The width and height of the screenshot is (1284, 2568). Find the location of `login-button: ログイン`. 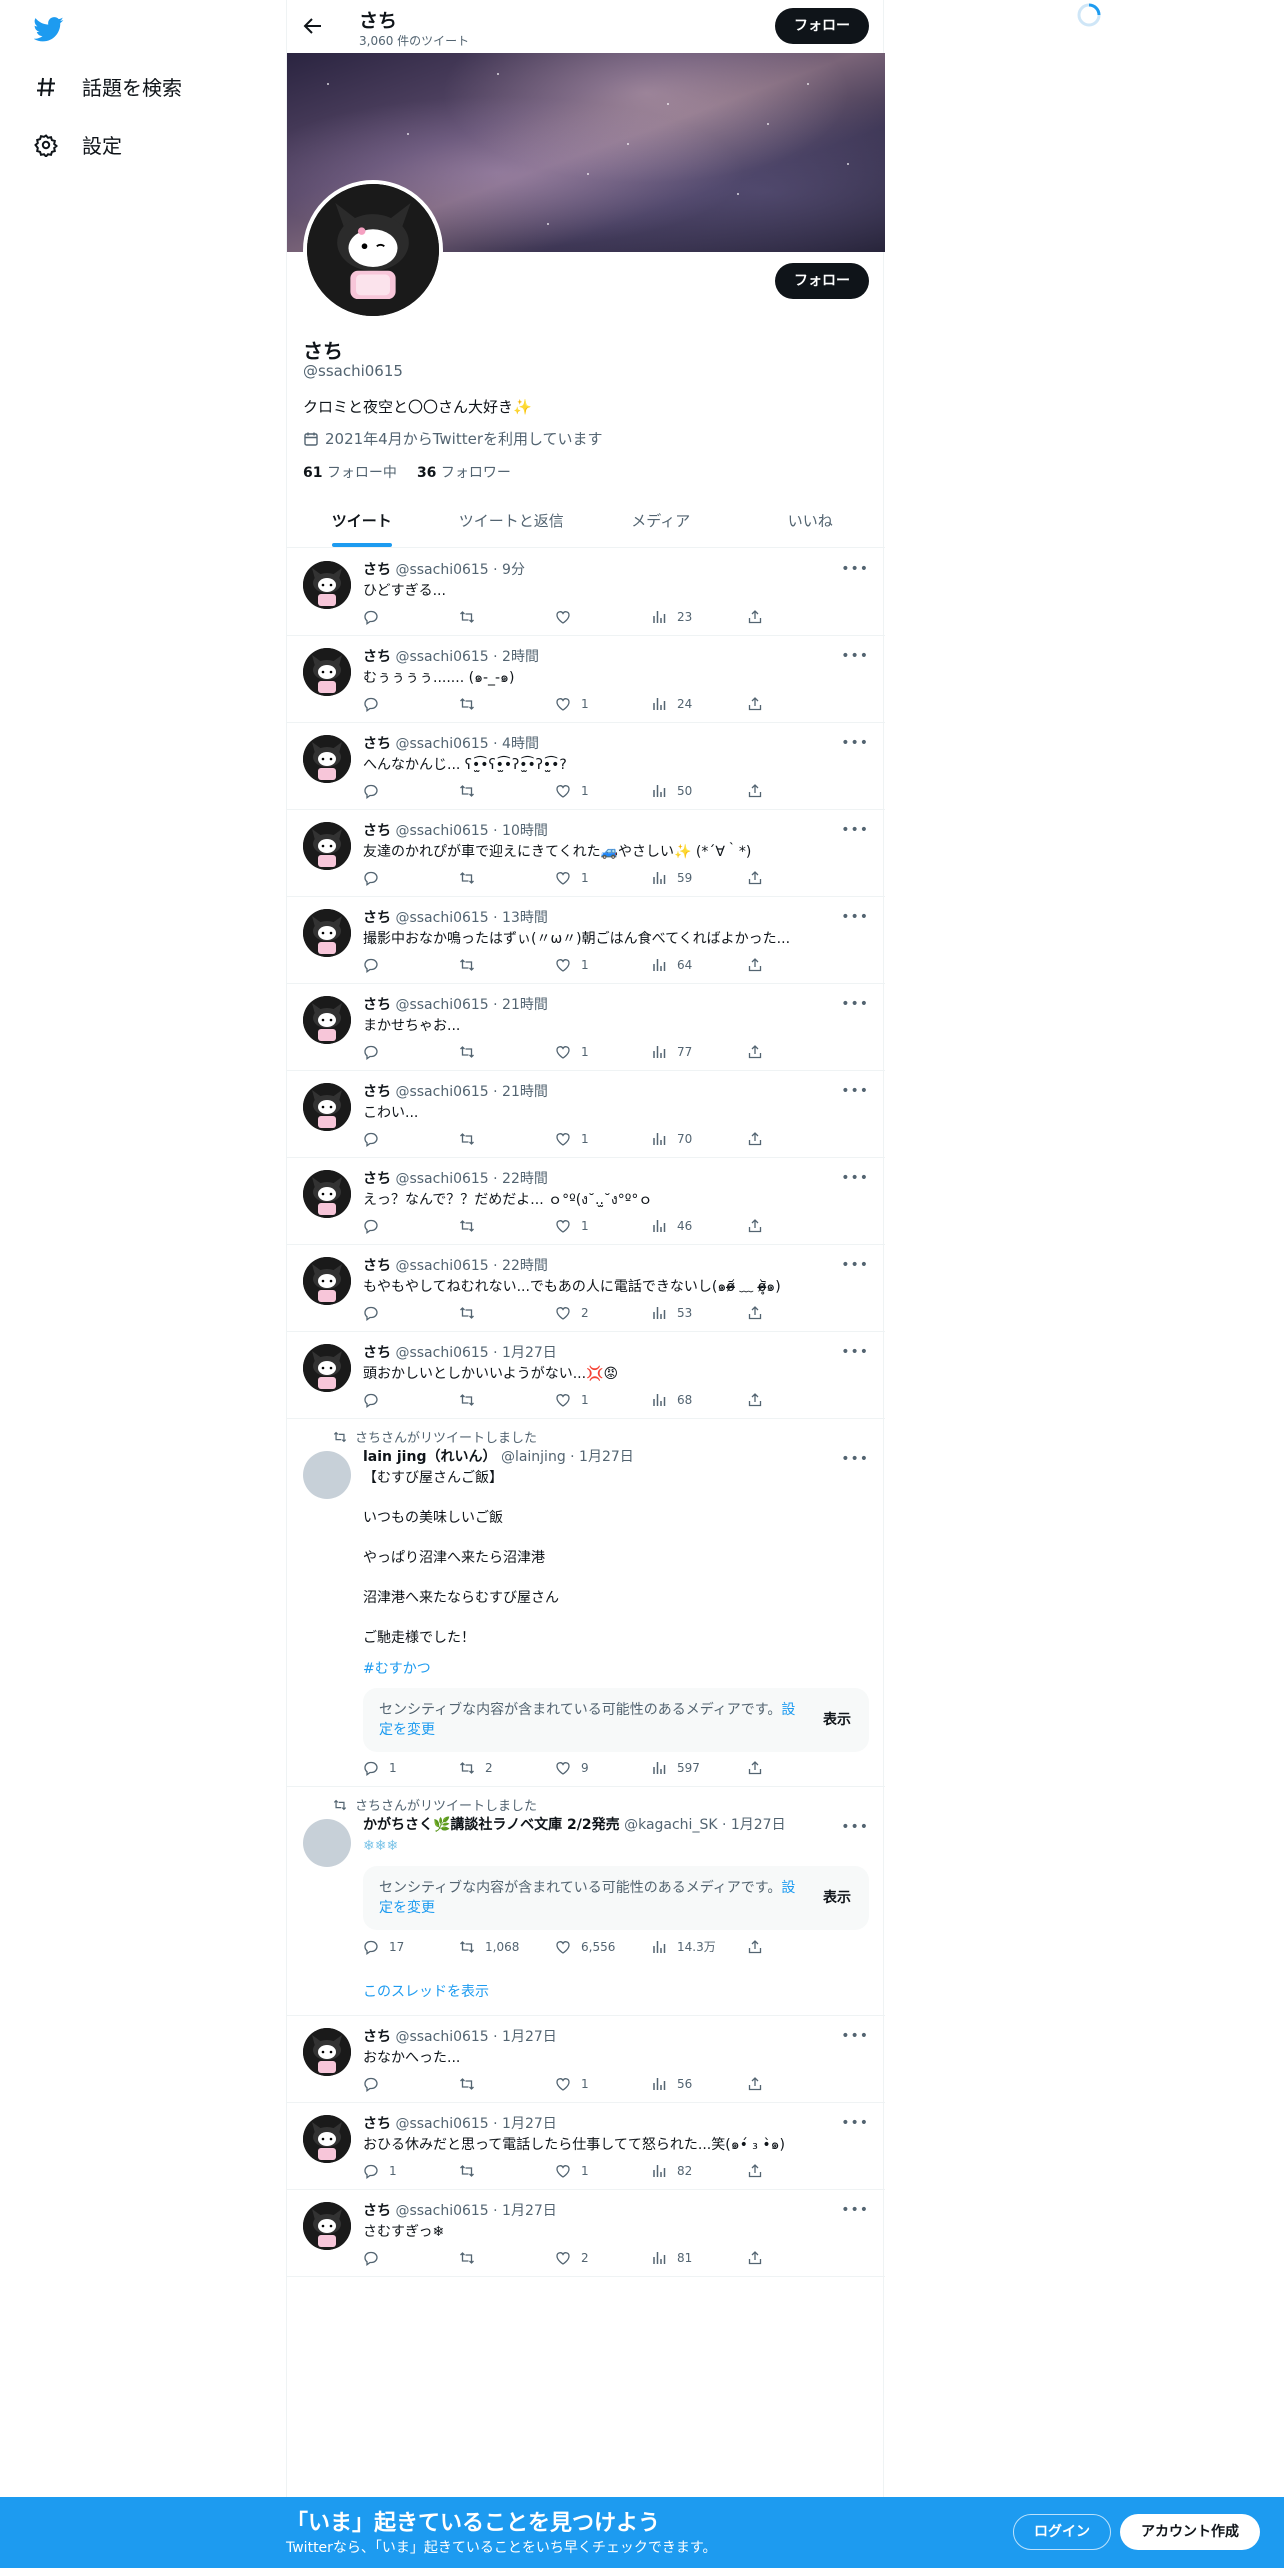

login-button: ログイン is located at coordinates (1062, 2532).